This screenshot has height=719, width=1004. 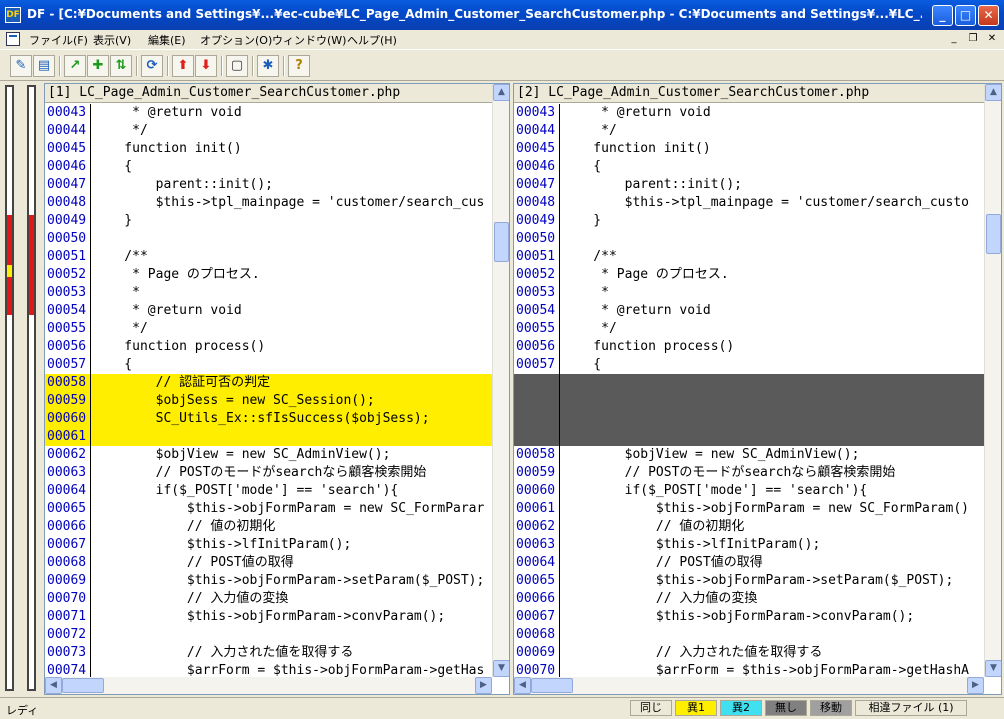 What do you see at coordinates (749, 527) in the screenshot?
I see `code-line-row: 00062 // 値の初期化` at bounding box center [749, 527].